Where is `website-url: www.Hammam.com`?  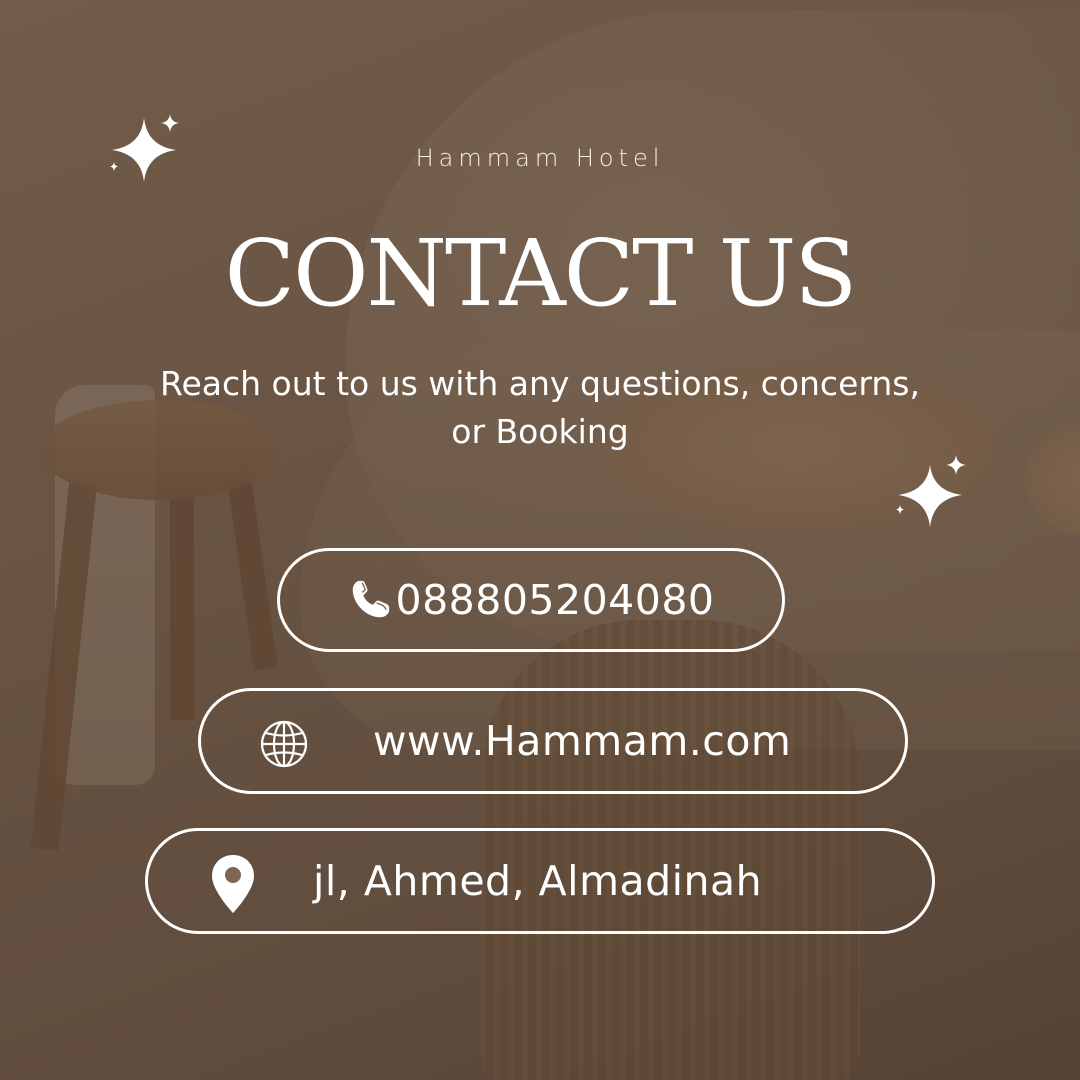 website-url: www.Hammam.com is located at coordinates (582, 741).